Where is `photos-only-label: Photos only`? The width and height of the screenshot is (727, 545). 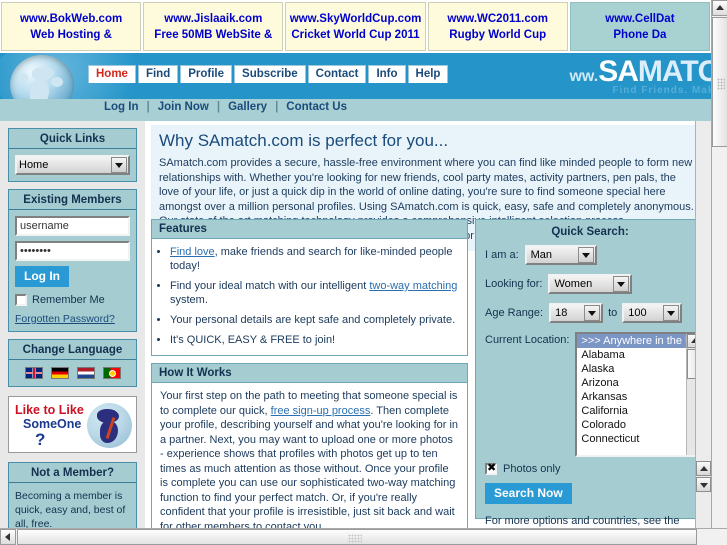
photos-only-label: Photos only is located at coordinates (532, 469).